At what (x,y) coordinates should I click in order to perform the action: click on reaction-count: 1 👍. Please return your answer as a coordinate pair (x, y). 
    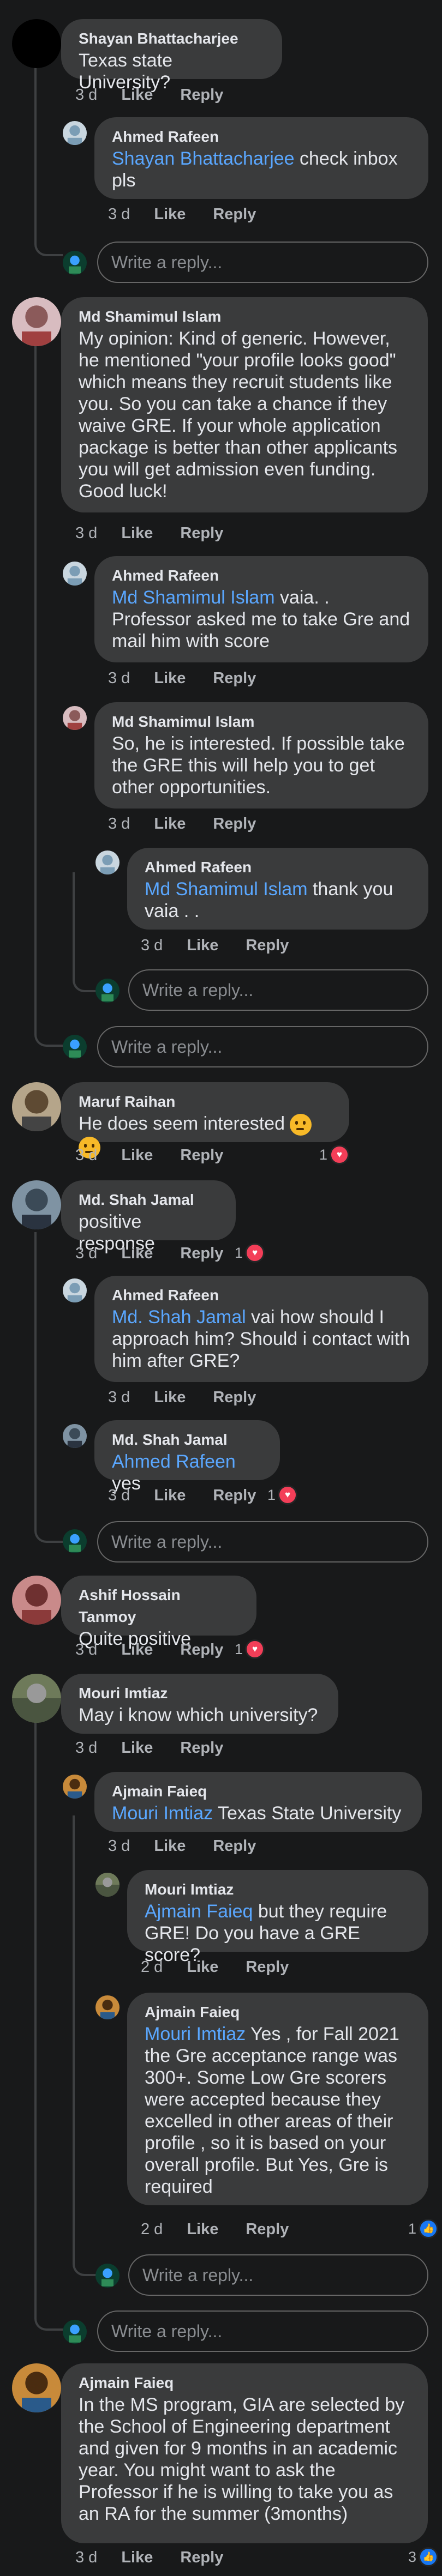
    Looking at the image, I should click on (423, 2229).